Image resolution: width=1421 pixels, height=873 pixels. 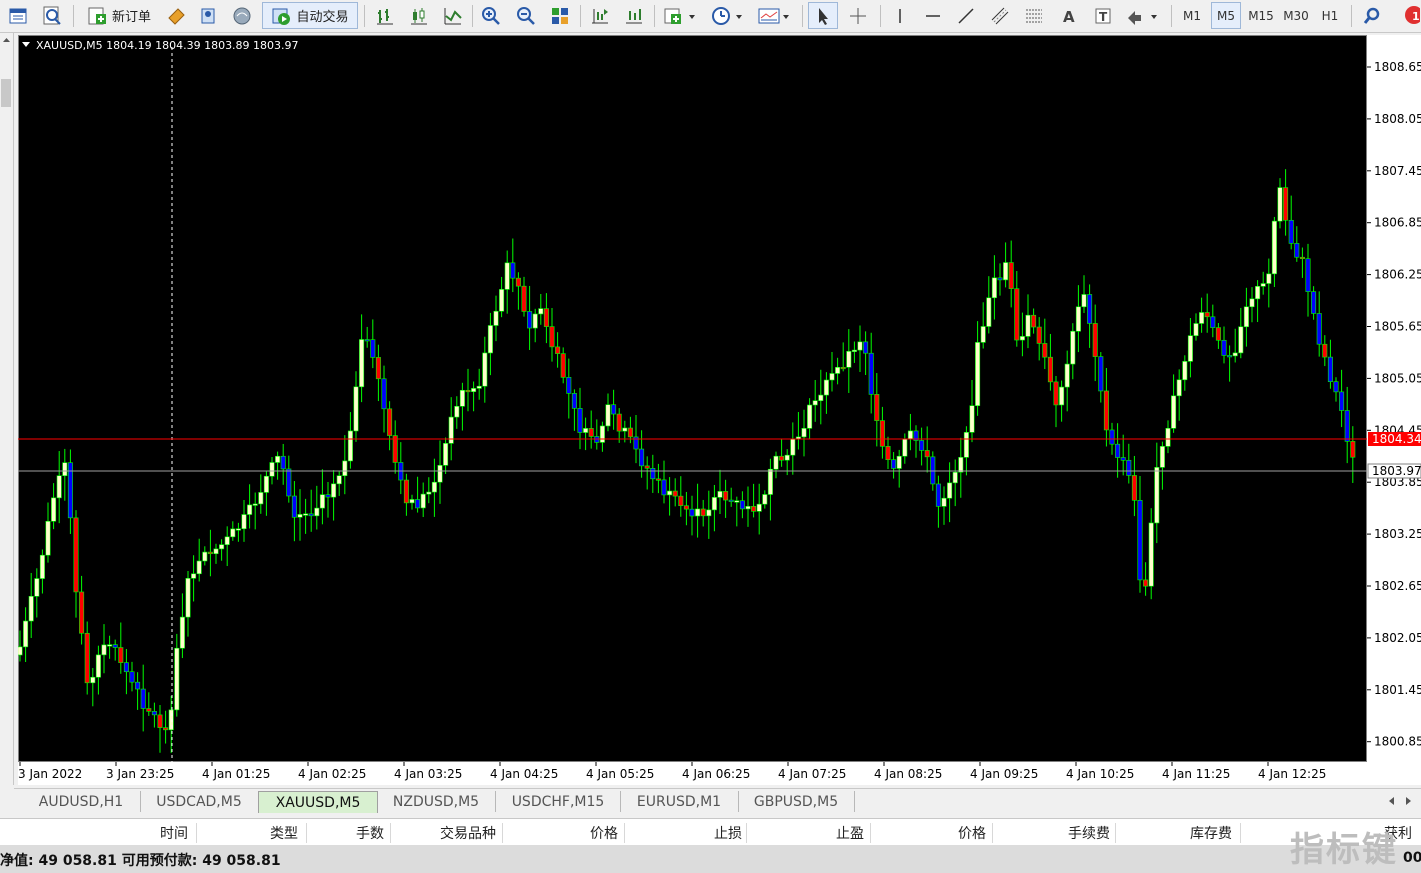 I want to click on price-tick-label: 1800.85, so click(x=1397, y=742).